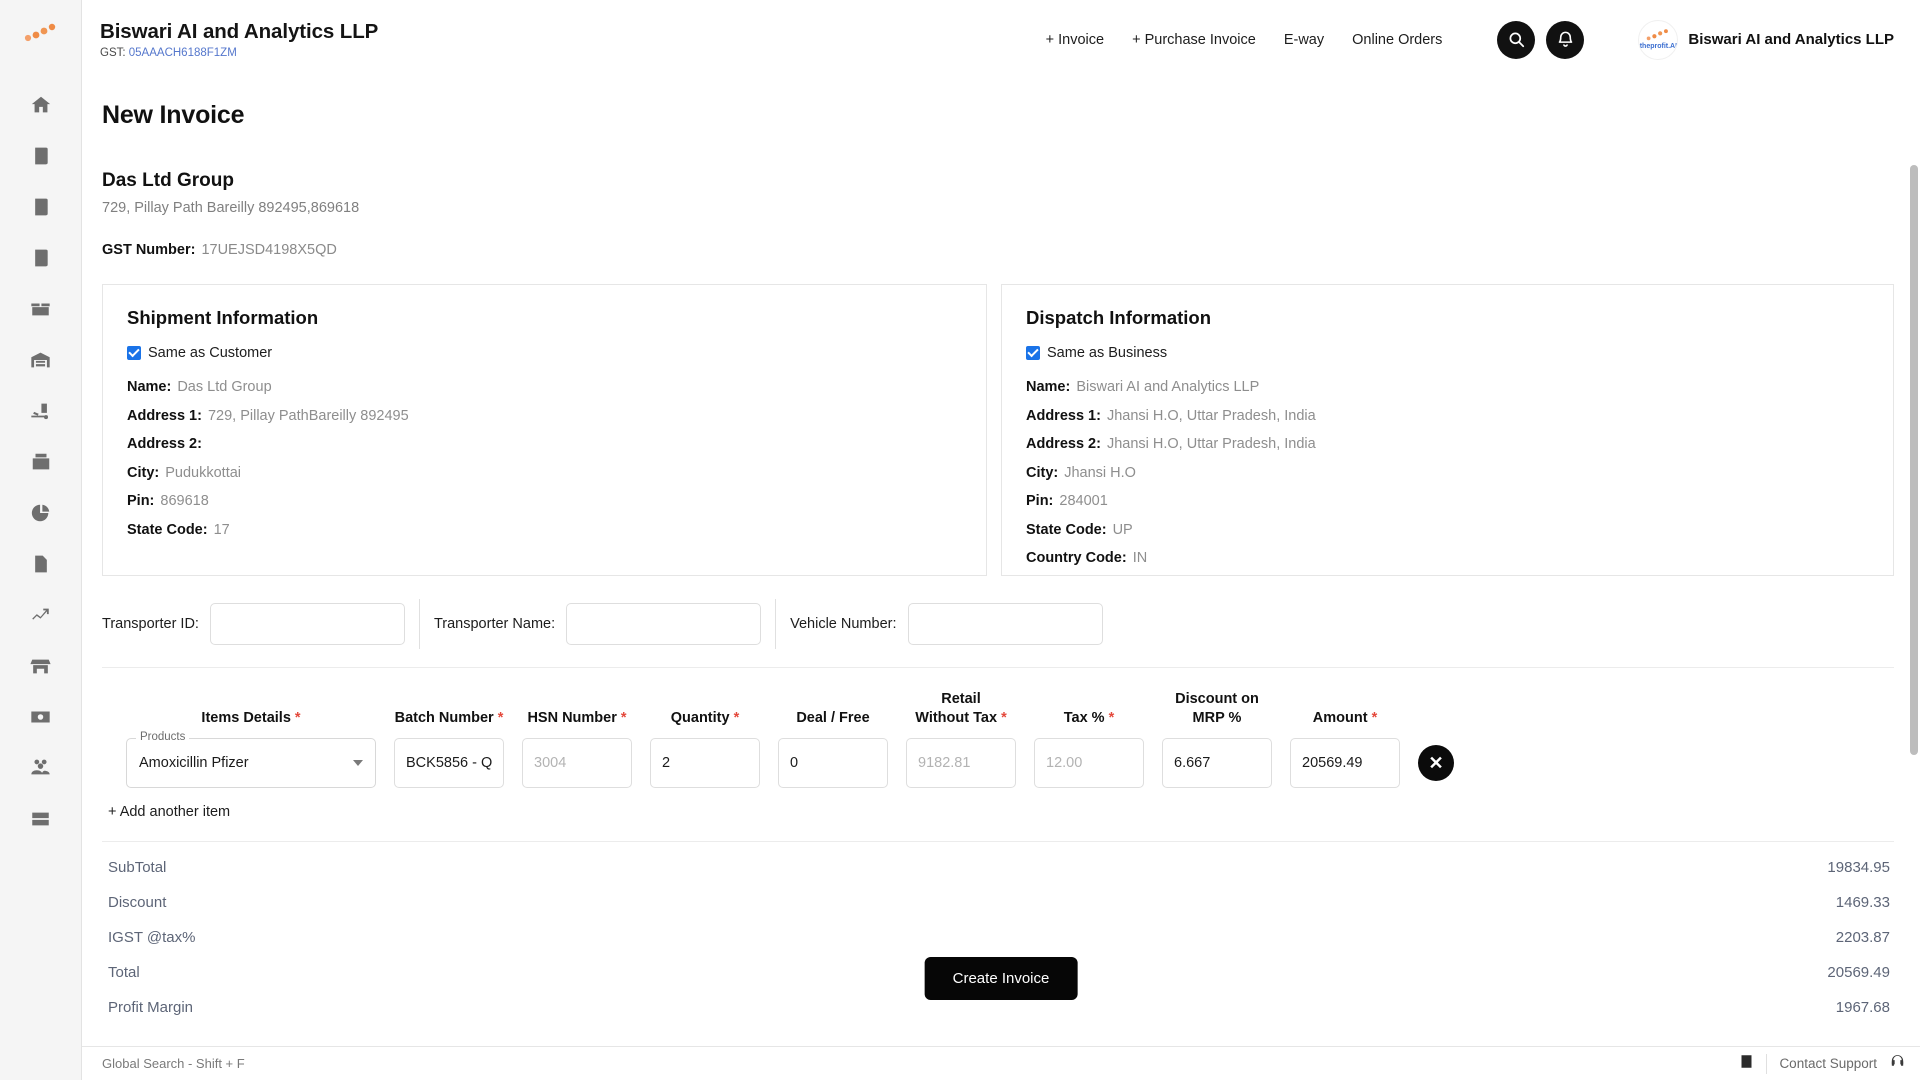 The height and width of the screenshot is (1080, 1920). What do you see at coordinates (1001, 978) in the screenshot?
I see `create-invoice-button: Create Invoice` at bounding box center [1001, 978].